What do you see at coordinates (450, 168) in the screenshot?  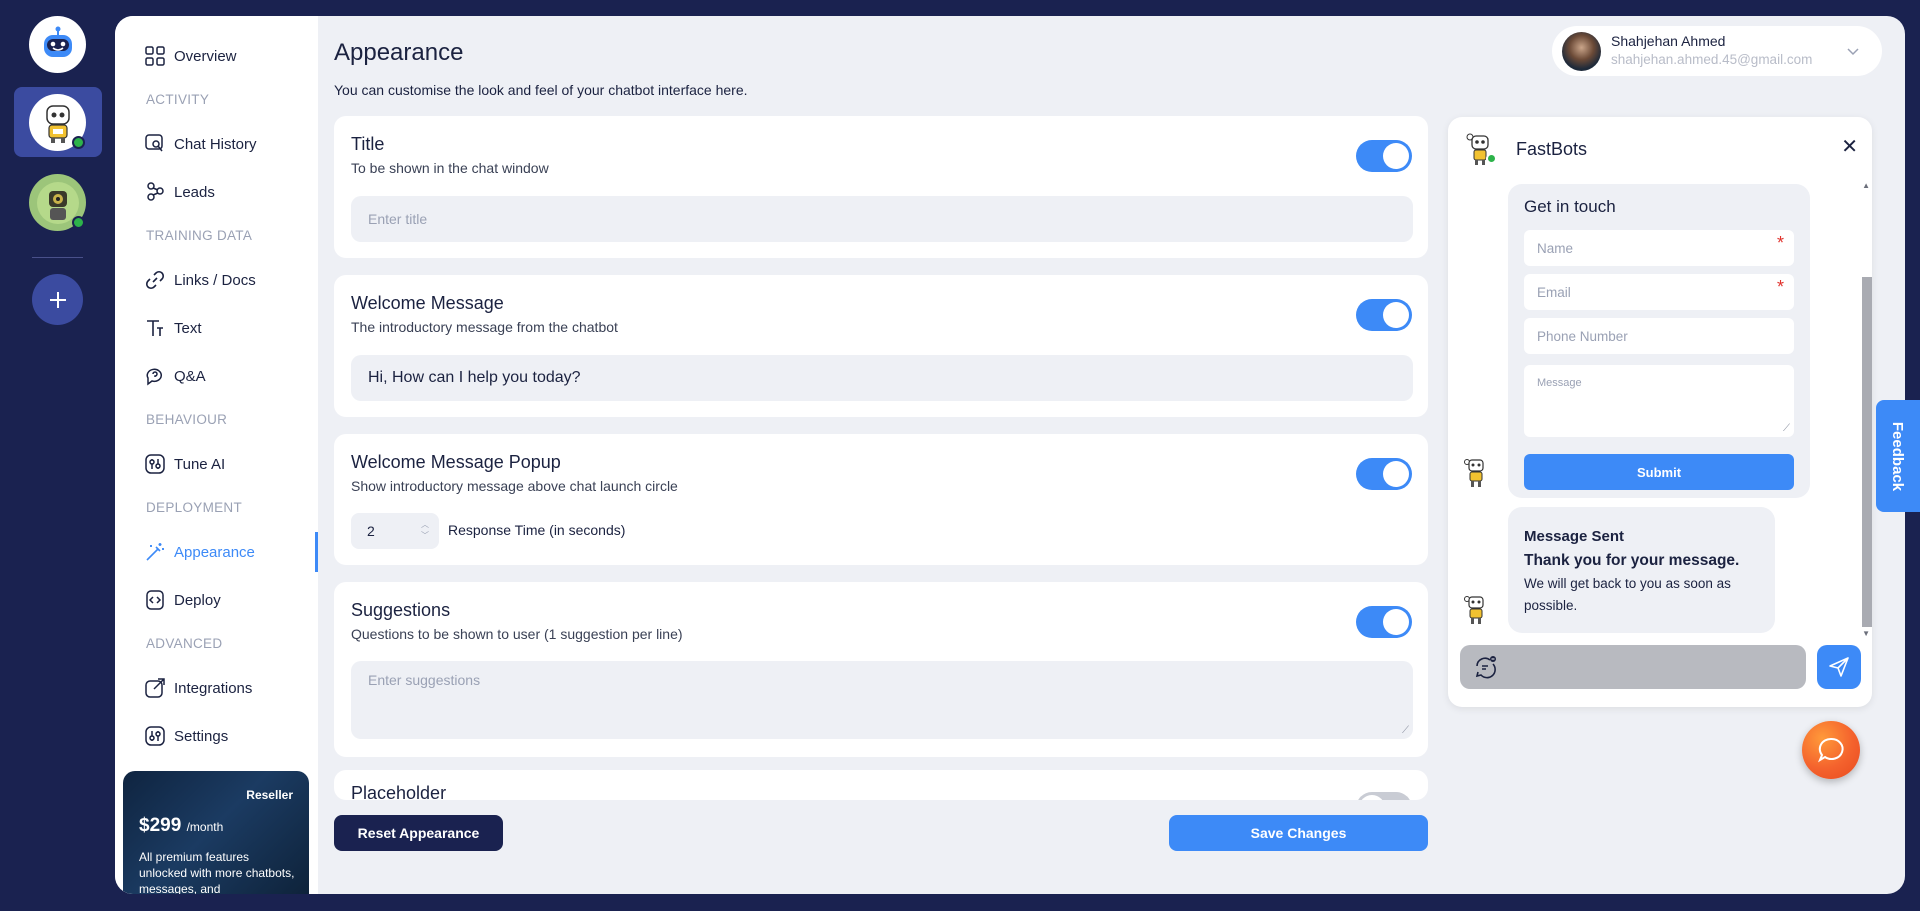 I see `card-description: To be shown in the chat window` at bounding box center [450, 168].